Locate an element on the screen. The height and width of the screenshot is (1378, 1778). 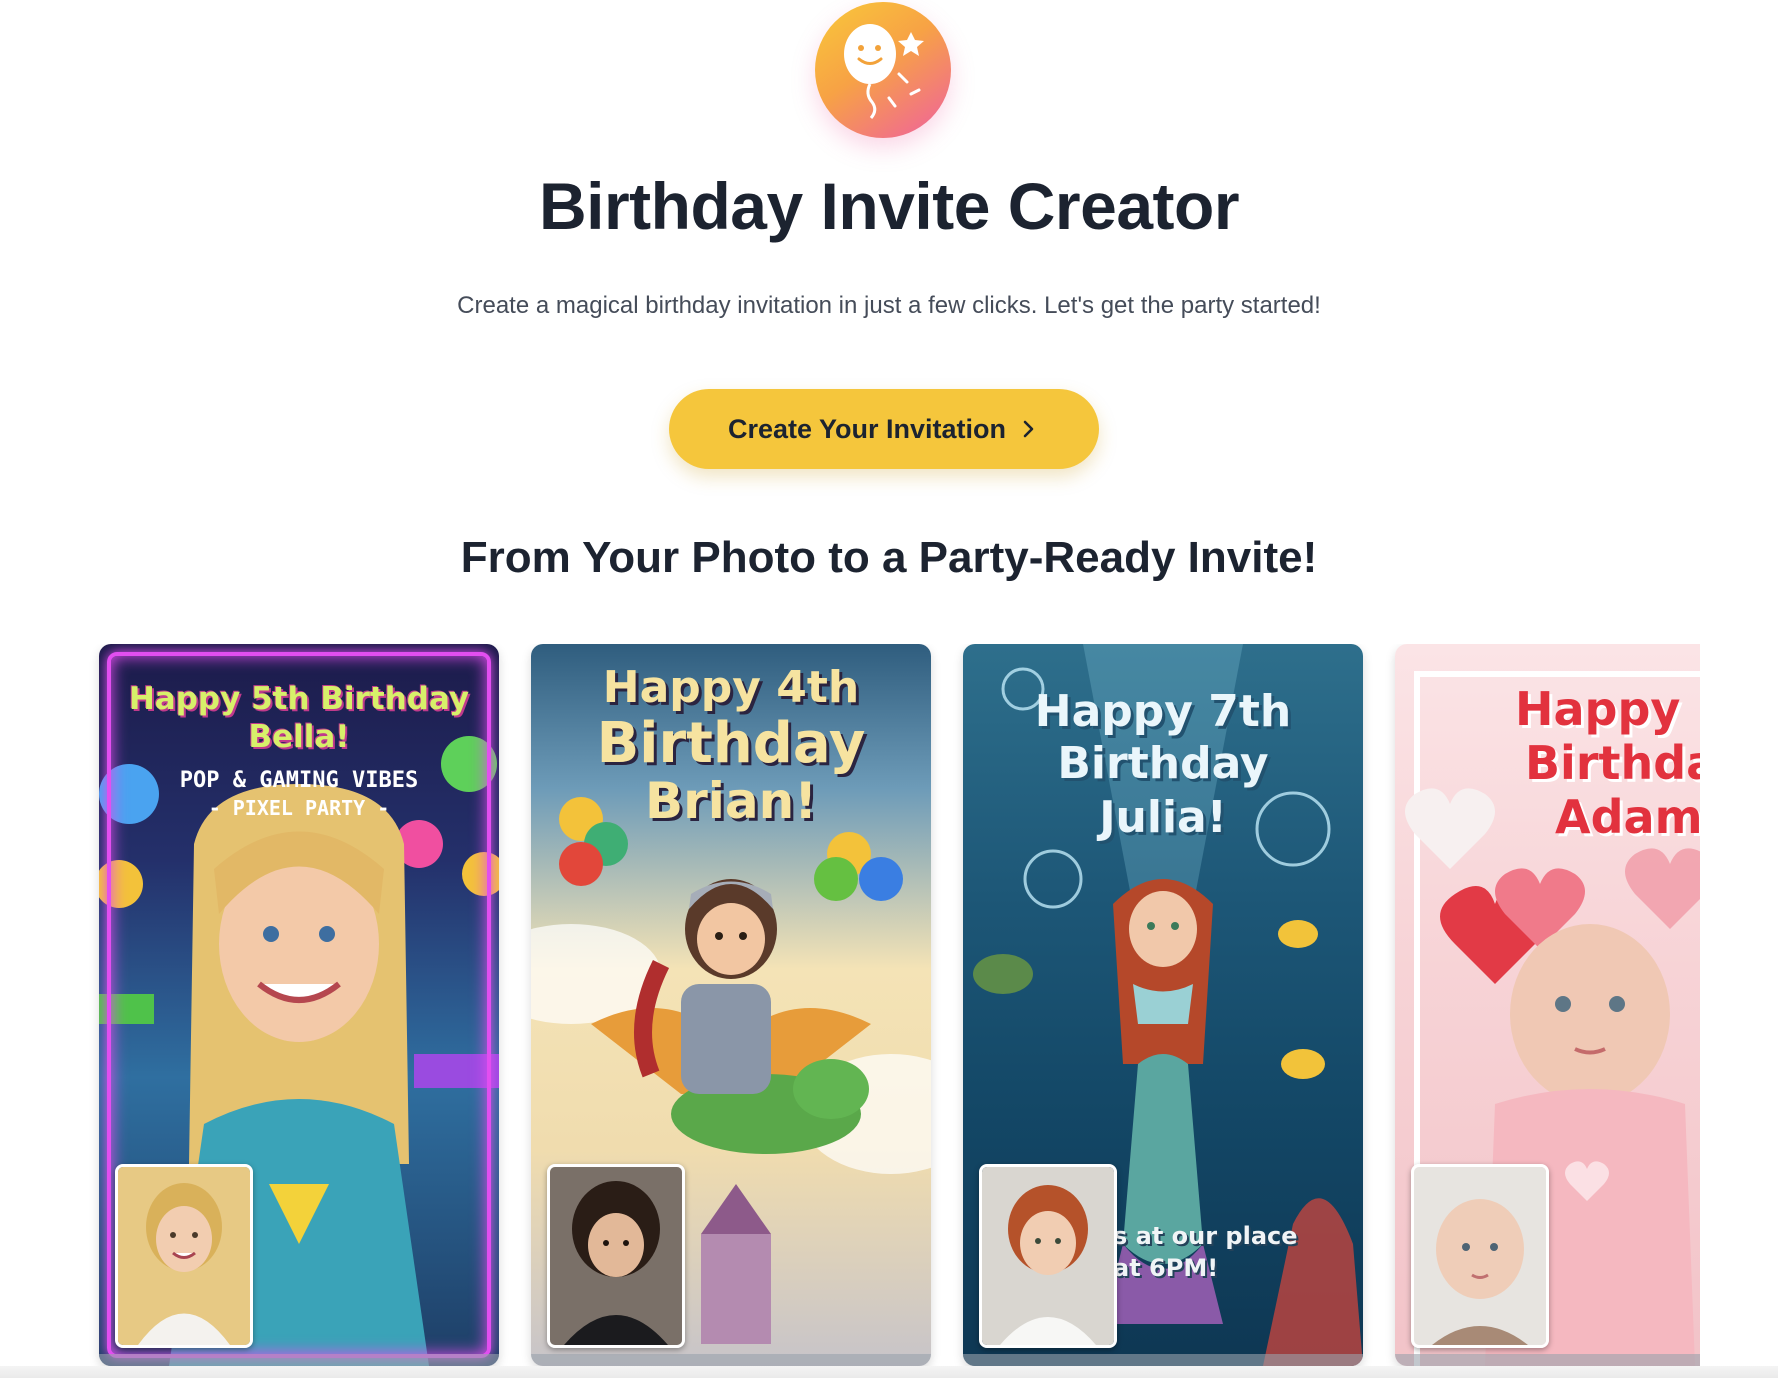
create-invitation-button: Create Your Invitation is located at coordinates (884, 429).